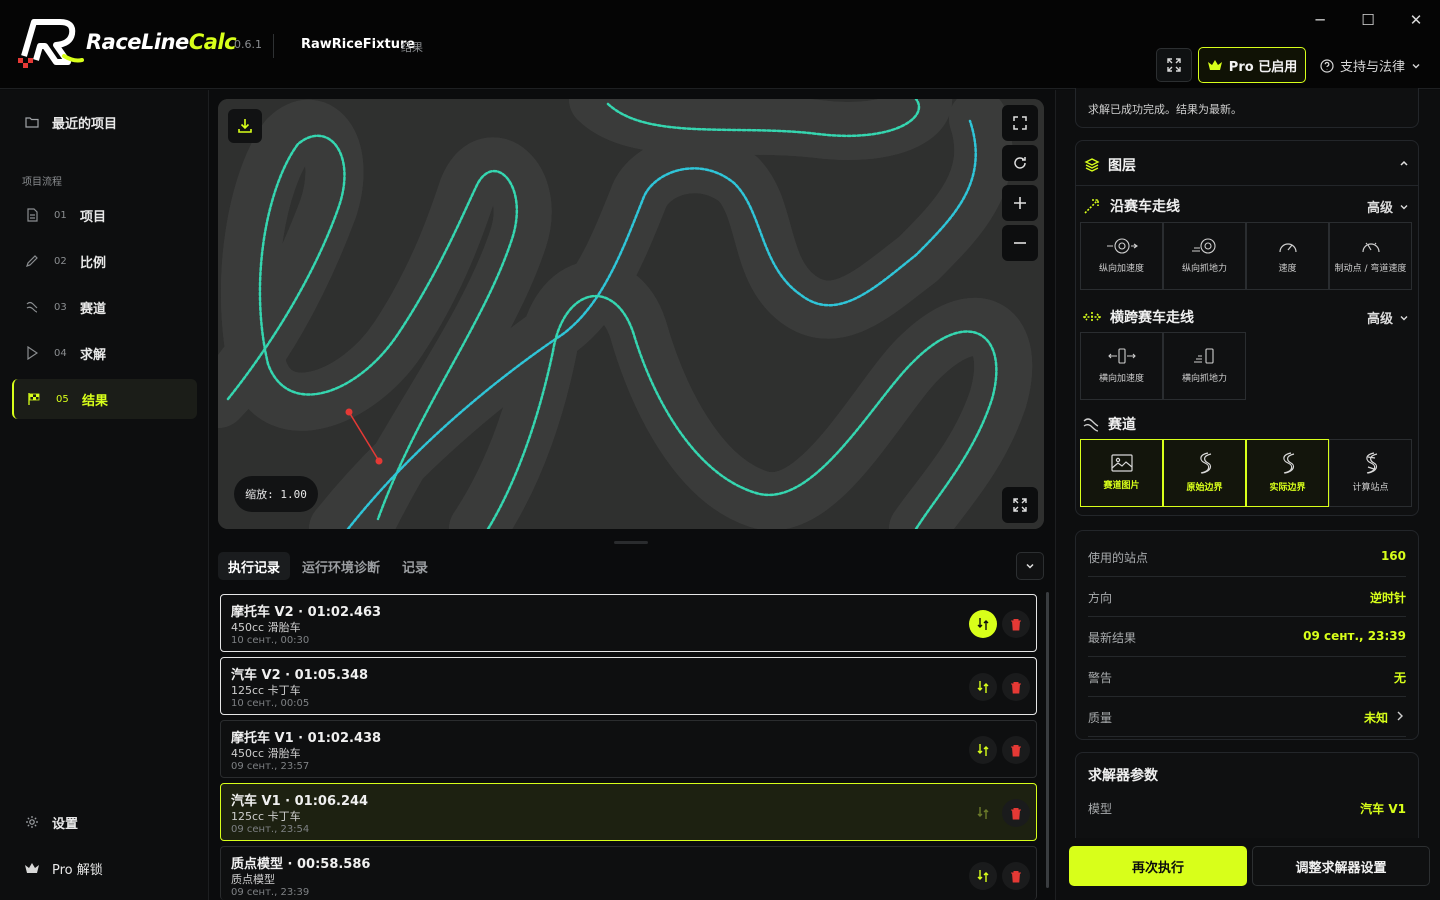 This screenshot has height=900, width=1440. I want to click on layer-longitudinal-grip: 纵向抓地力, so click(1204, 256).